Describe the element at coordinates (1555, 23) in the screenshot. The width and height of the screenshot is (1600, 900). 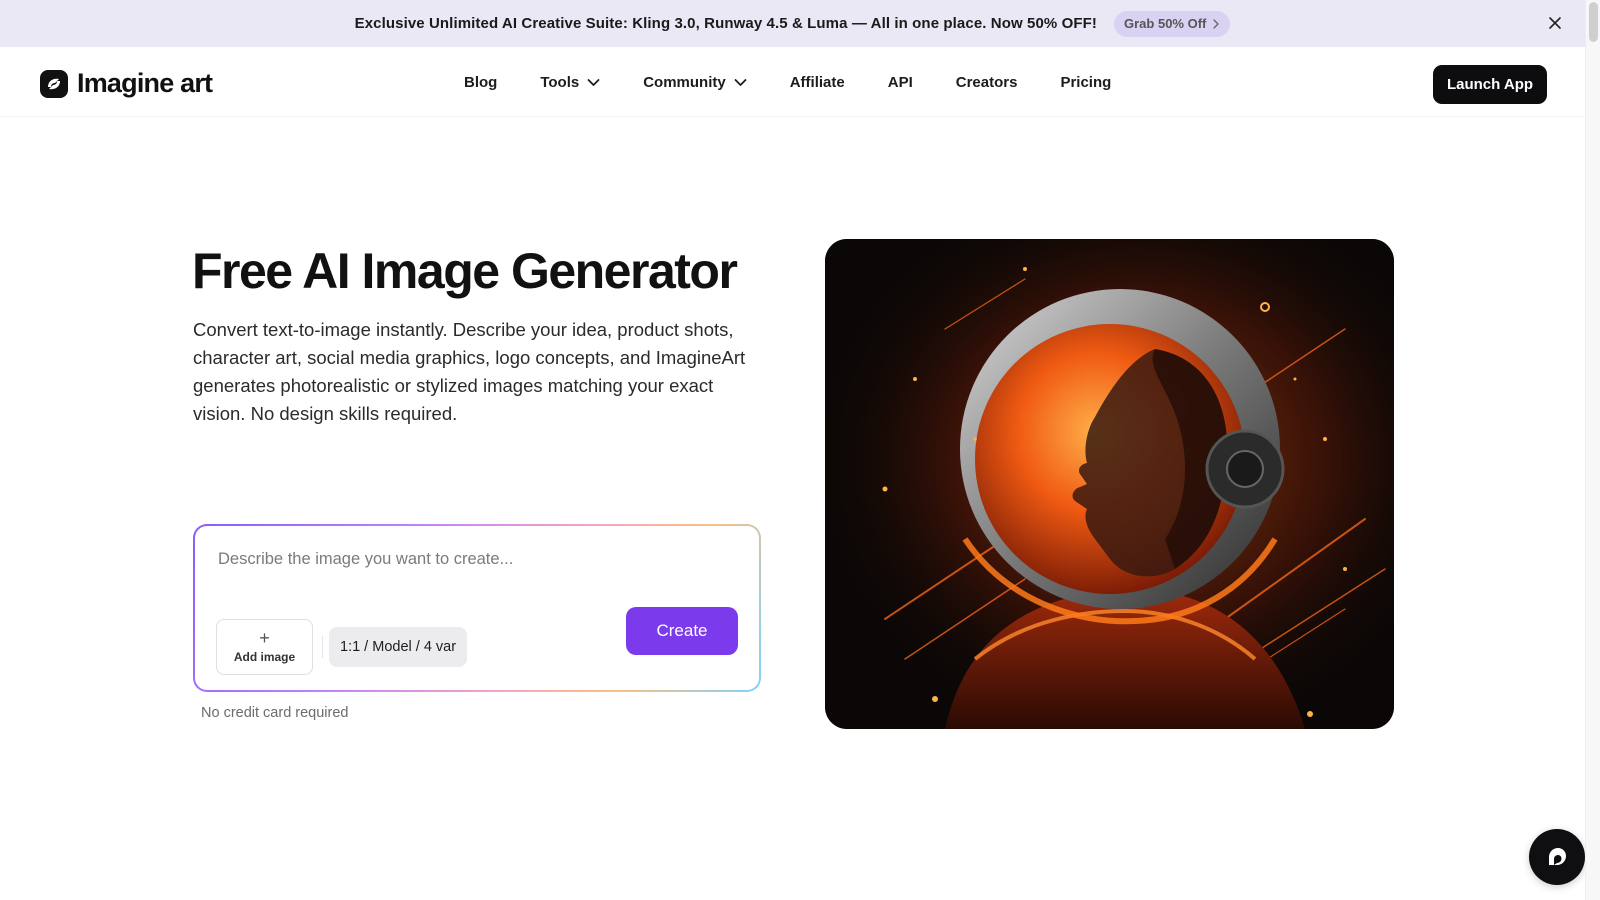
I see `close-icon` at that location.